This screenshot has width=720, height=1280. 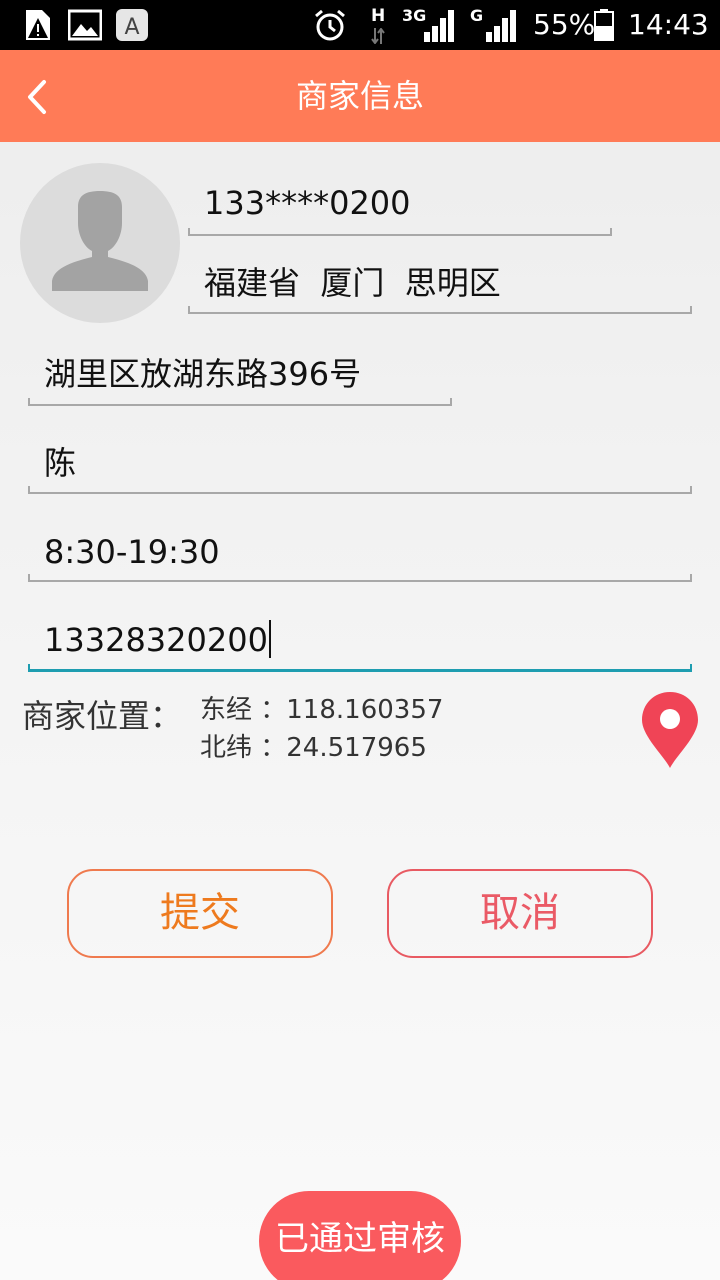 What do you see at coordinates (668, 24) in the screenshot?
I see `clock: 14:43` at bounding box center [668, 24].